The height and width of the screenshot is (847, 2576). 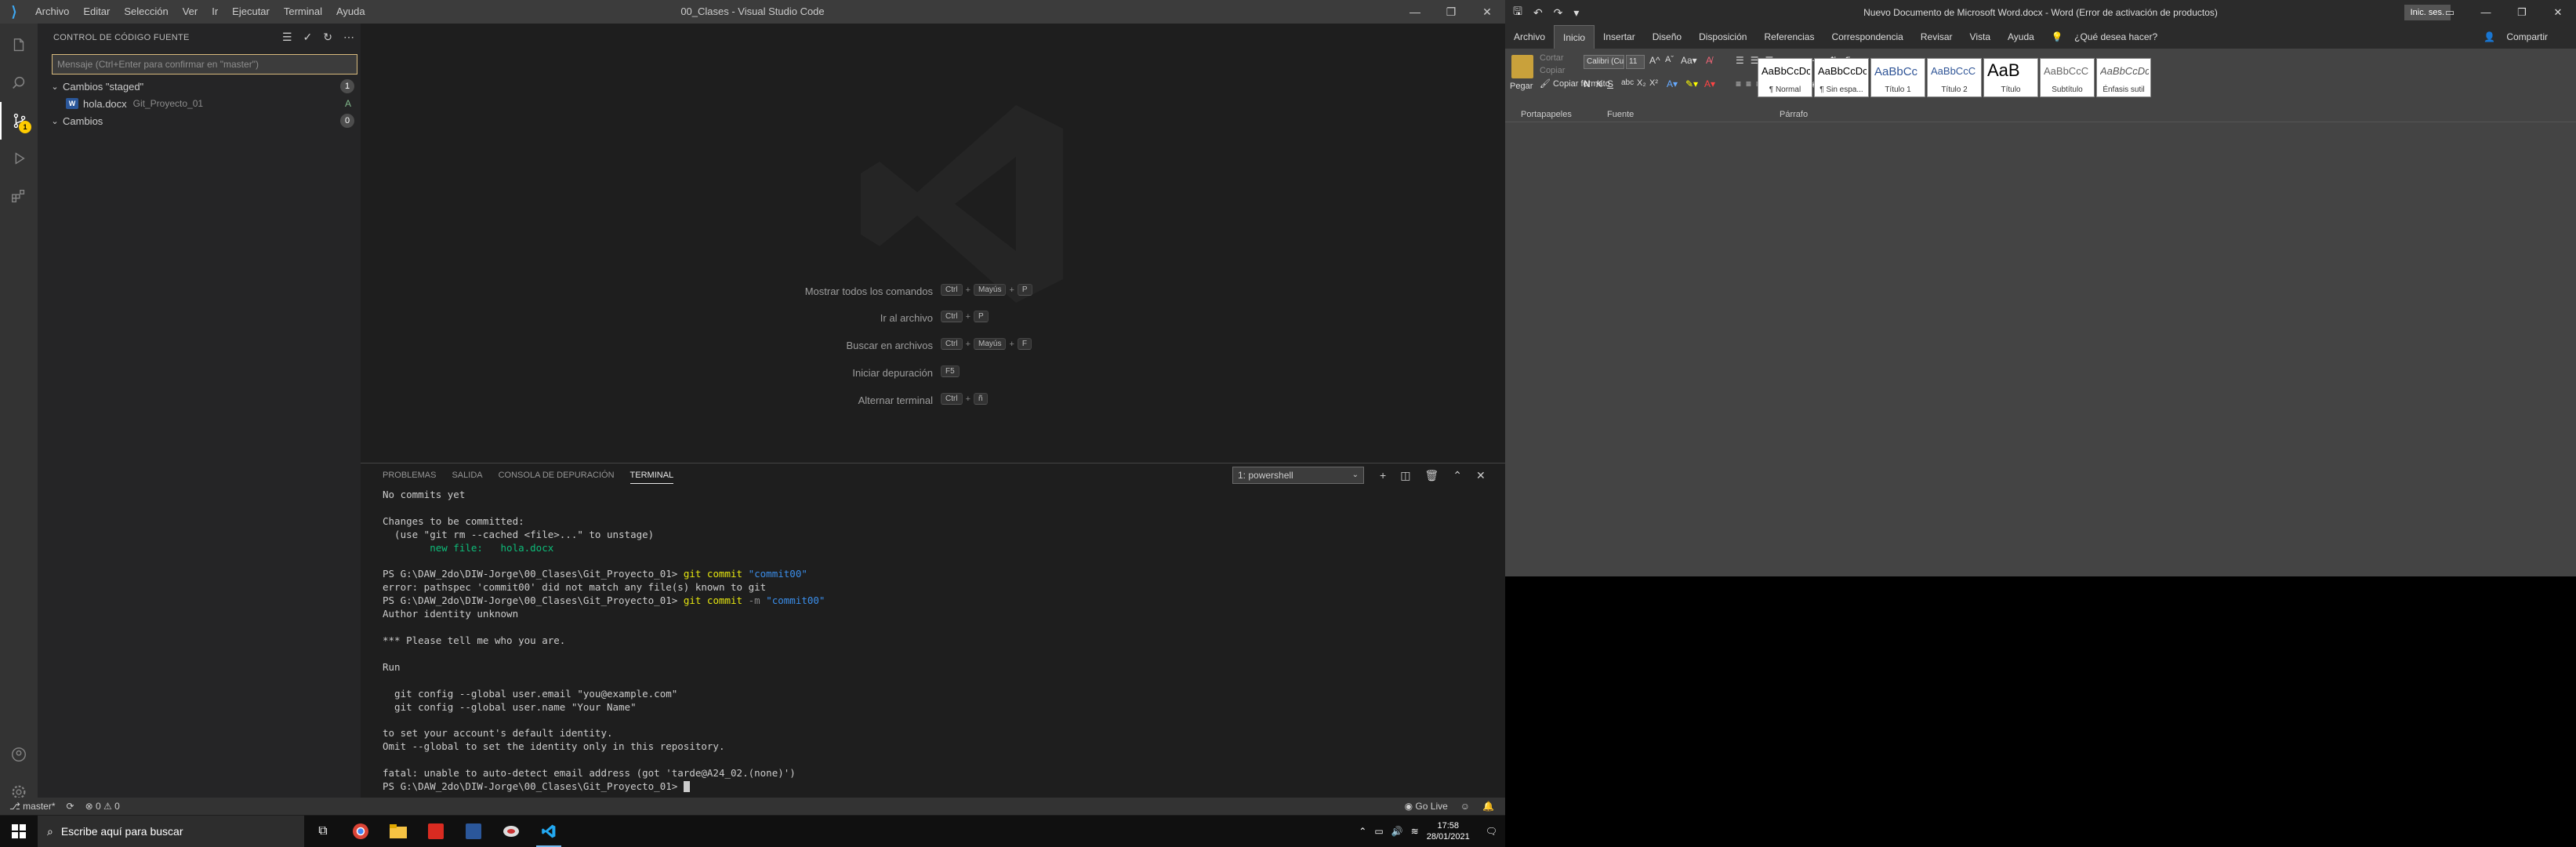 What do you see at coordinates (215, 12) in the screenshot?
I see `menu-ir: Ir` at bounding box center [215, 12].